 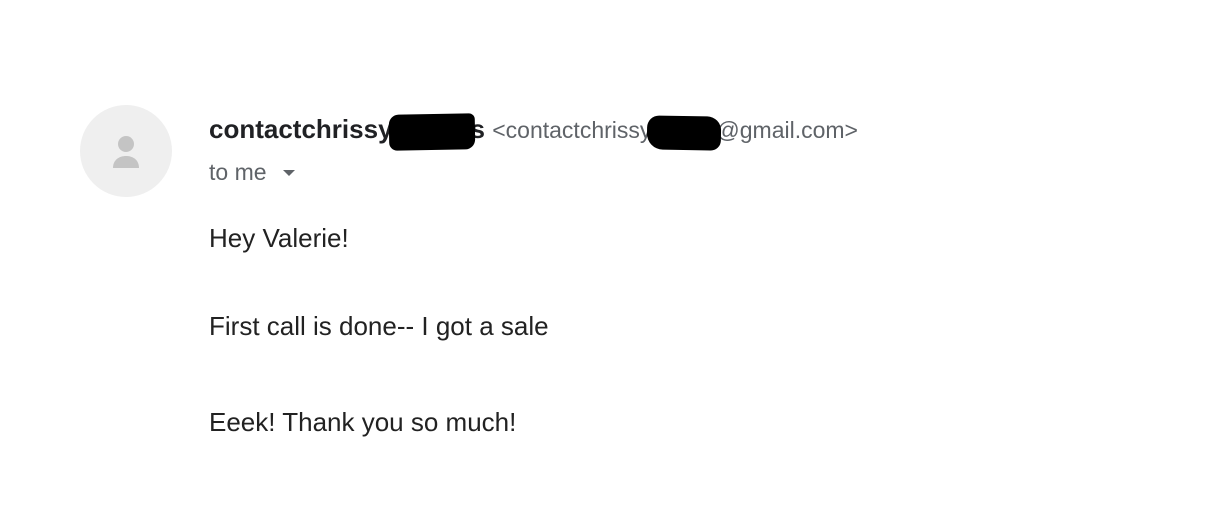 I want to click on person-icon, so click(x=126, y=152).